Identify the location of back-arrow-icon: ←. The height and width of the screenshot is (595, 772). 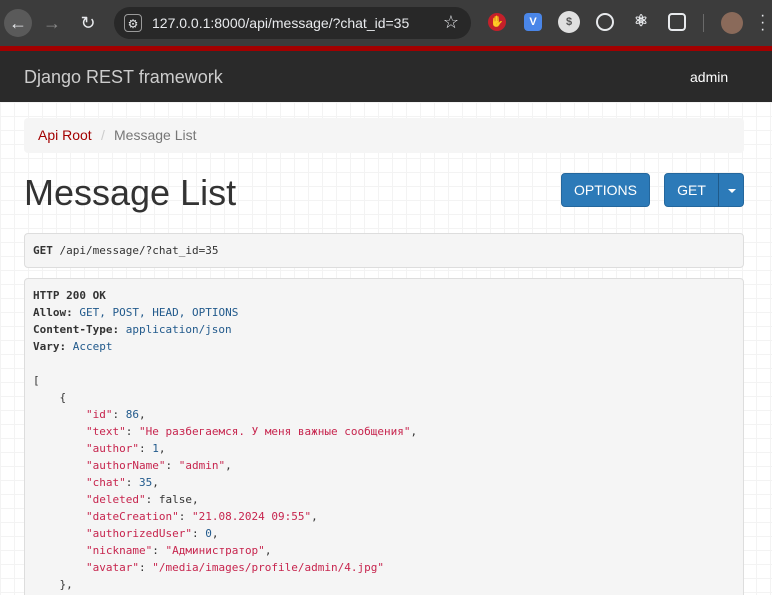
(18, 23).